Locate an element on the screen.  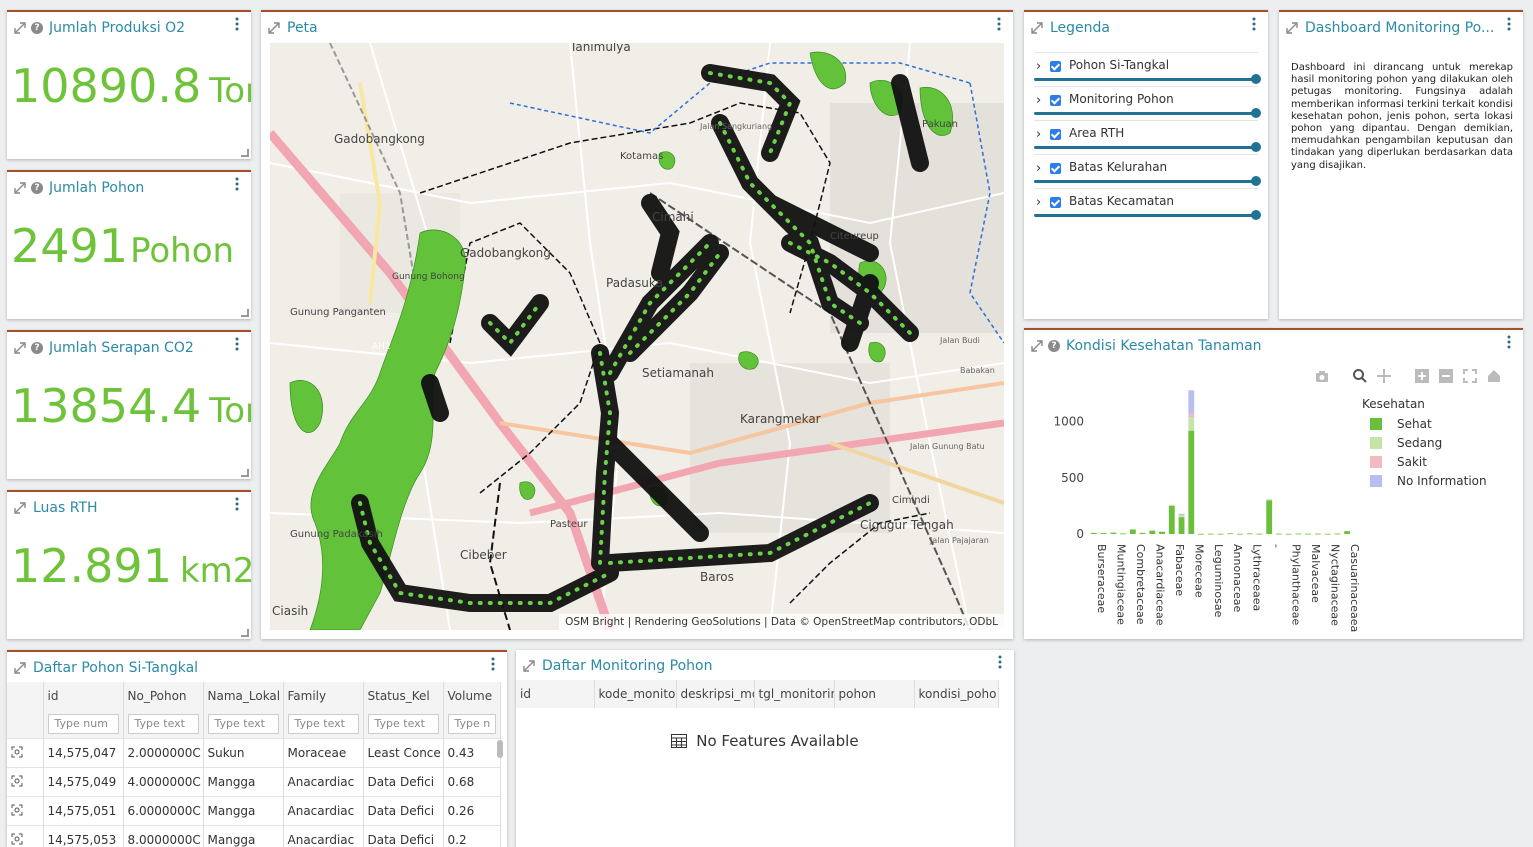
legend-label: No Information is located at coordinates (1442, 481).